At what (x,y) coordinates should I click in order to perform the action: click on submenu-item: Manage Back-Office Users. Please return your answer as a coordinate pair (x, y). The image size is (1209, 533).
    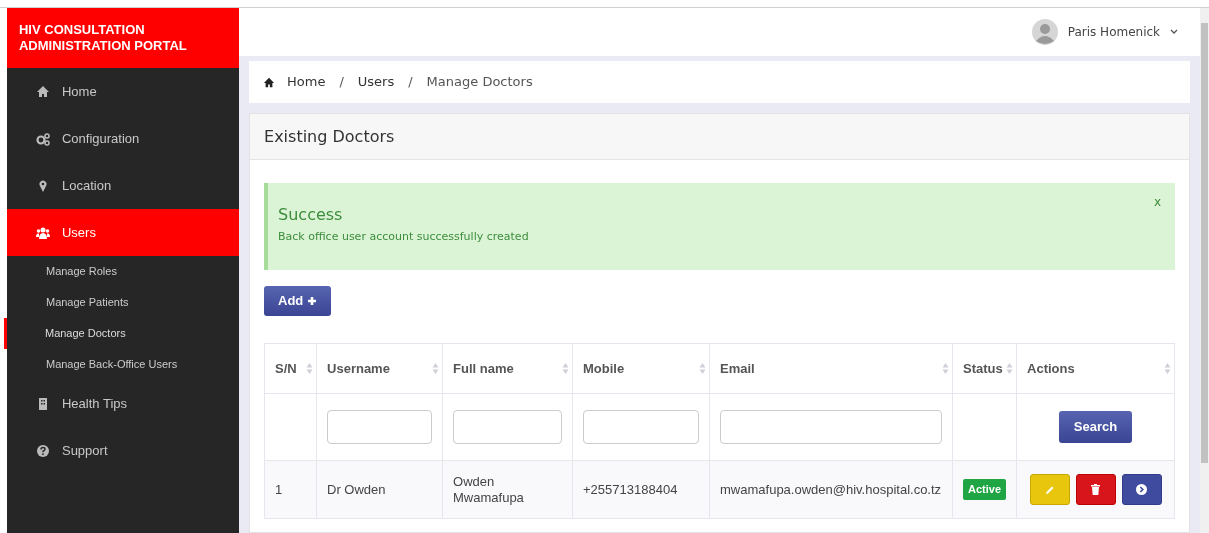
    Looking at the image, I should click on (123, 364).